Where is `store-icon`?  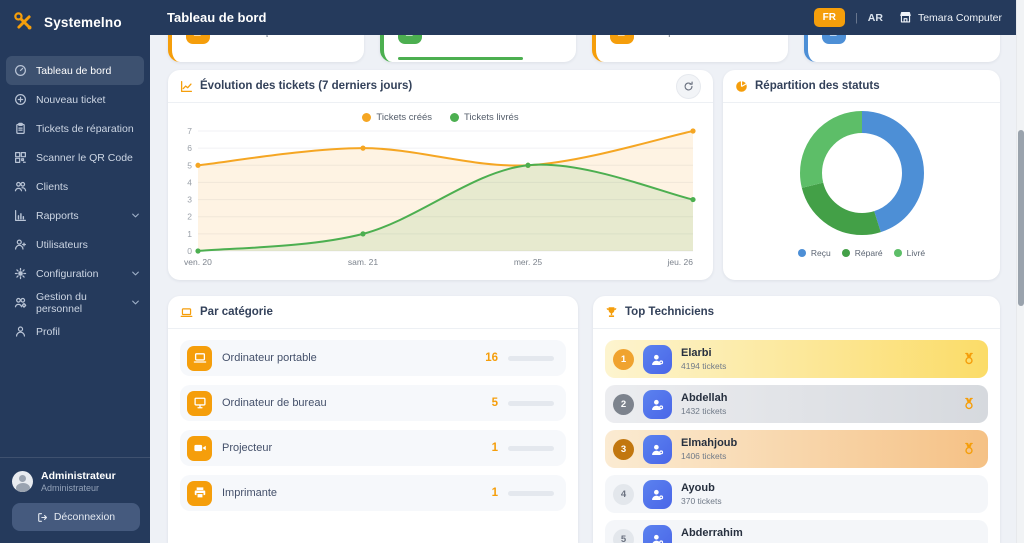
store-icon is located at coordinates (905, 17).